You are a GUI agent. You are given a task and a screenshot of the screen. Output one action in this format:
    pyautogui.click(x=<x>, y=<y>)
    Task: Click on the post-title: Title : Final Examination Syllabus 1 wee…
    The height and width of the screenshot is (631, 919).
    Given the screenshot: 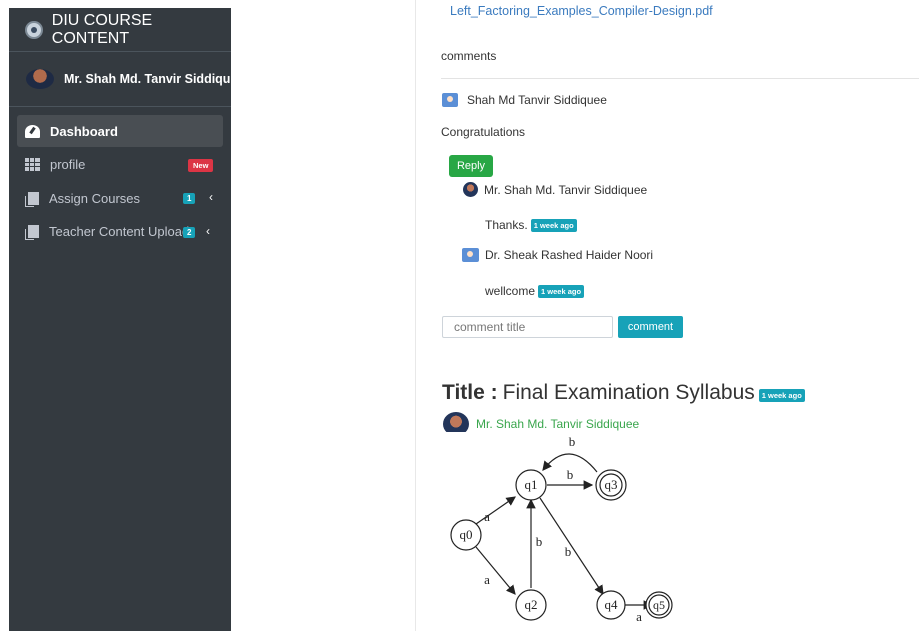 What is the action you would take?
    pyautogui.click(x=623, y=393)
    